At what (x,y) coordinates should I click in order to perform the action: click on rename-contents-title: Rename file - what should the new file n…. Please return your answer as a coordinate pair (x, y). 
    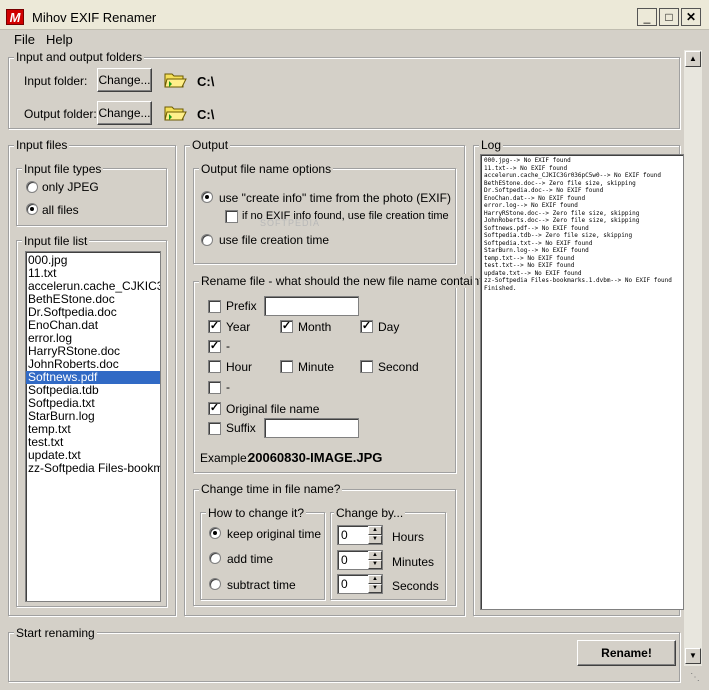
    Looking at the image, I should click on (343, 281).